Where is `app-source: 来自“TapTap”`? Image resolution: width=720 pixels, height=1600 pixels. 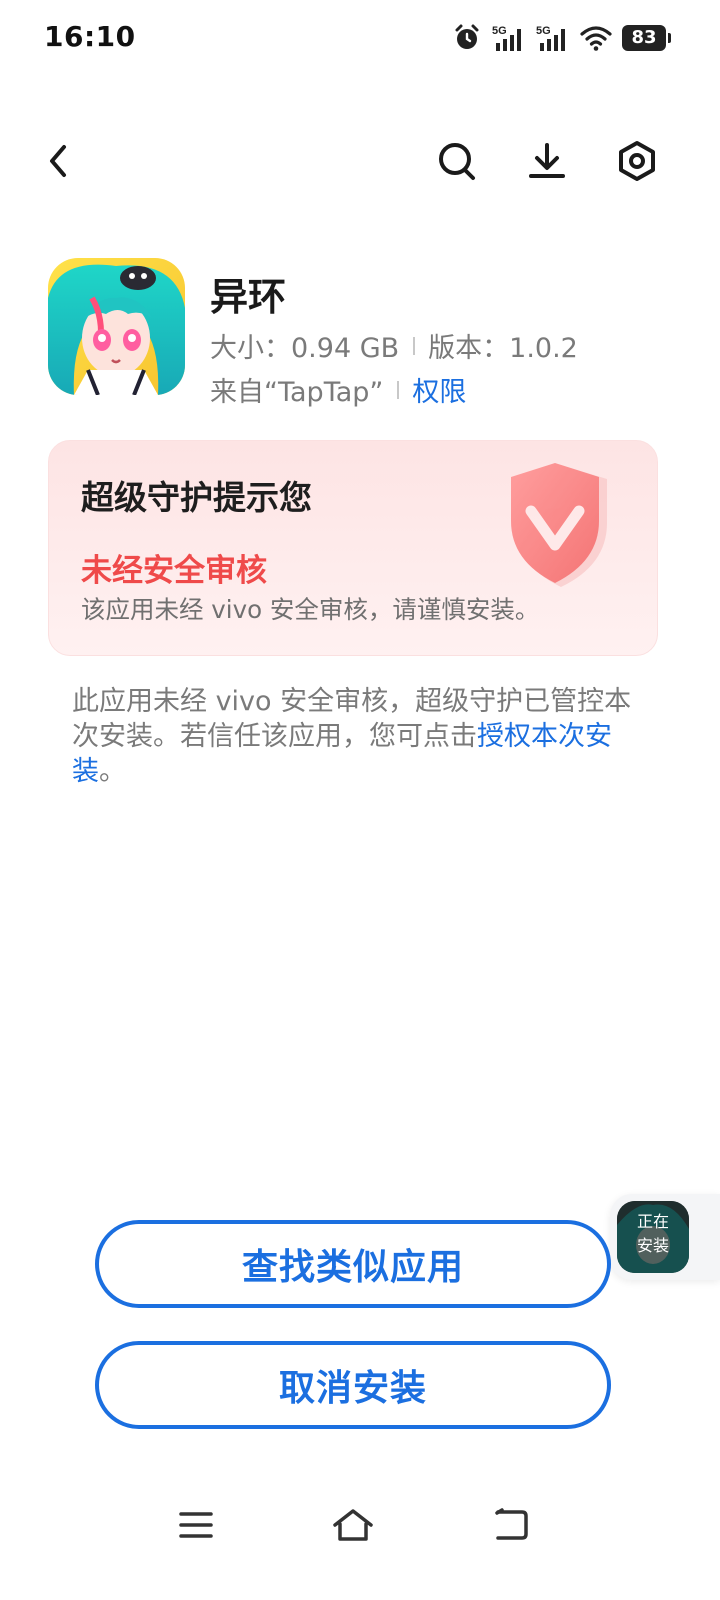 app-source: 来自“TapTap” is located at coordinates (297, 392).